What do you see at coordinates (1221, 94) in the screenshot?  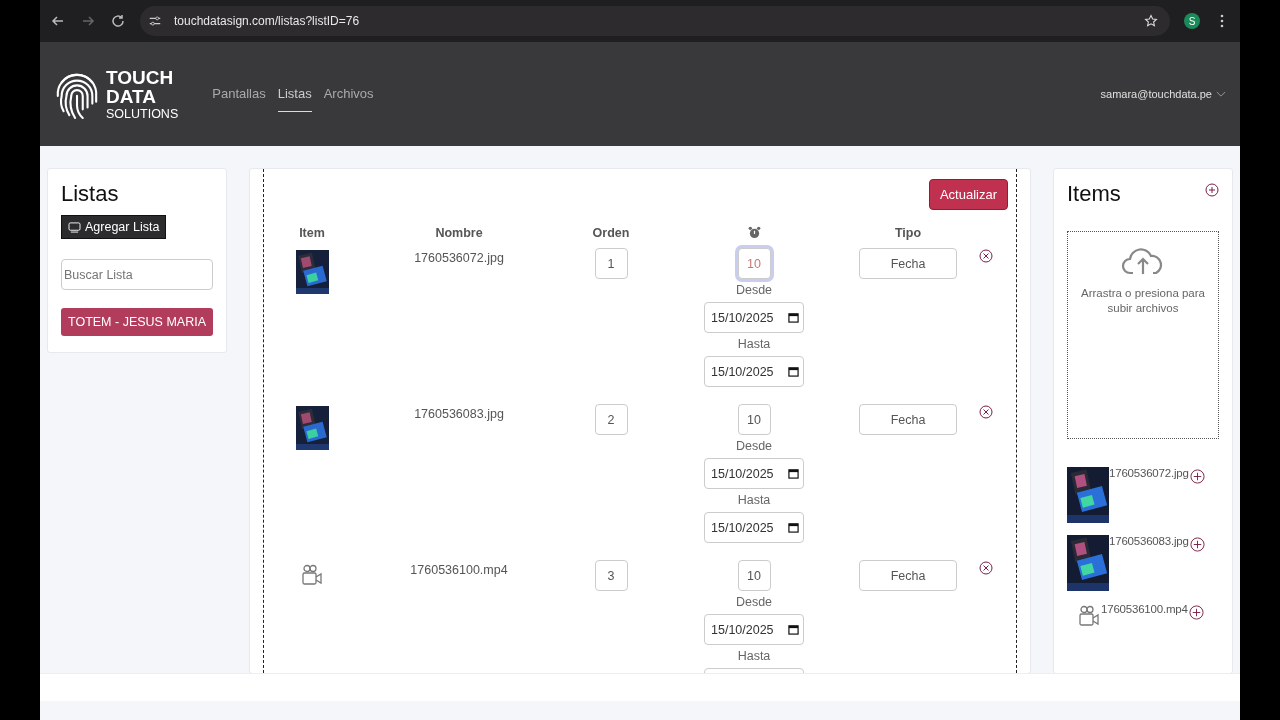 I see `chevron-down-icon` at bounding box center [1221, 94].